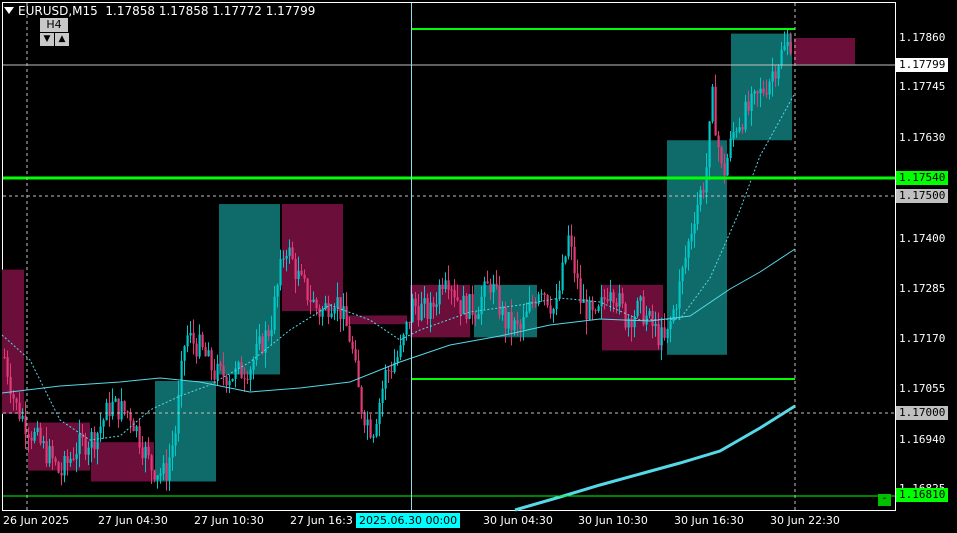 This screenshot has width=957, height=533. What do you see at coordinates (709, 520) in the screenshot?
I see `time-tick: 30 Jun 16:30` at bounding box center [709, 520].